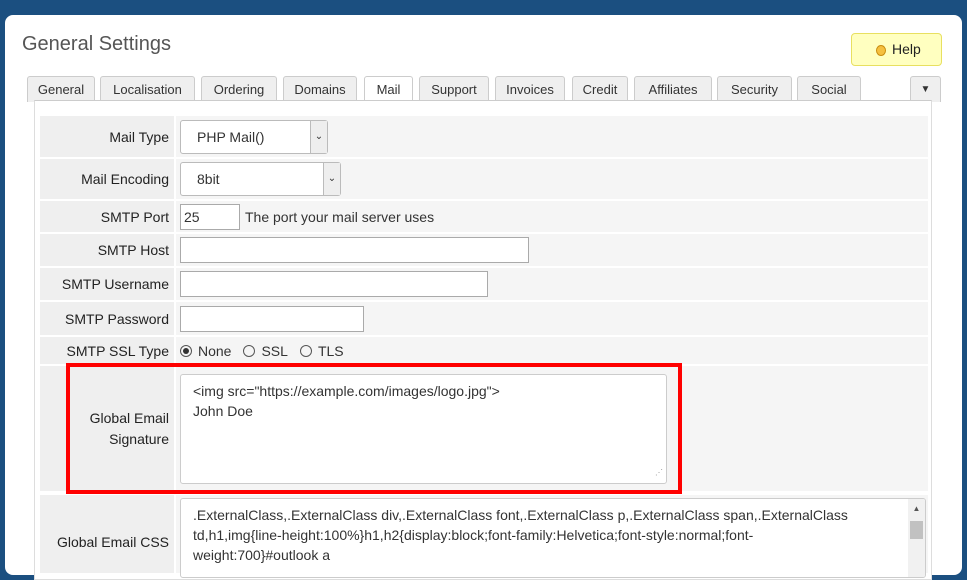 Image resolution: width=967 pixels, height=580 pixels. Describe the element at coordinates (530, 89) in the screenshot. I see `tab-invoices: Invoices` at that location.